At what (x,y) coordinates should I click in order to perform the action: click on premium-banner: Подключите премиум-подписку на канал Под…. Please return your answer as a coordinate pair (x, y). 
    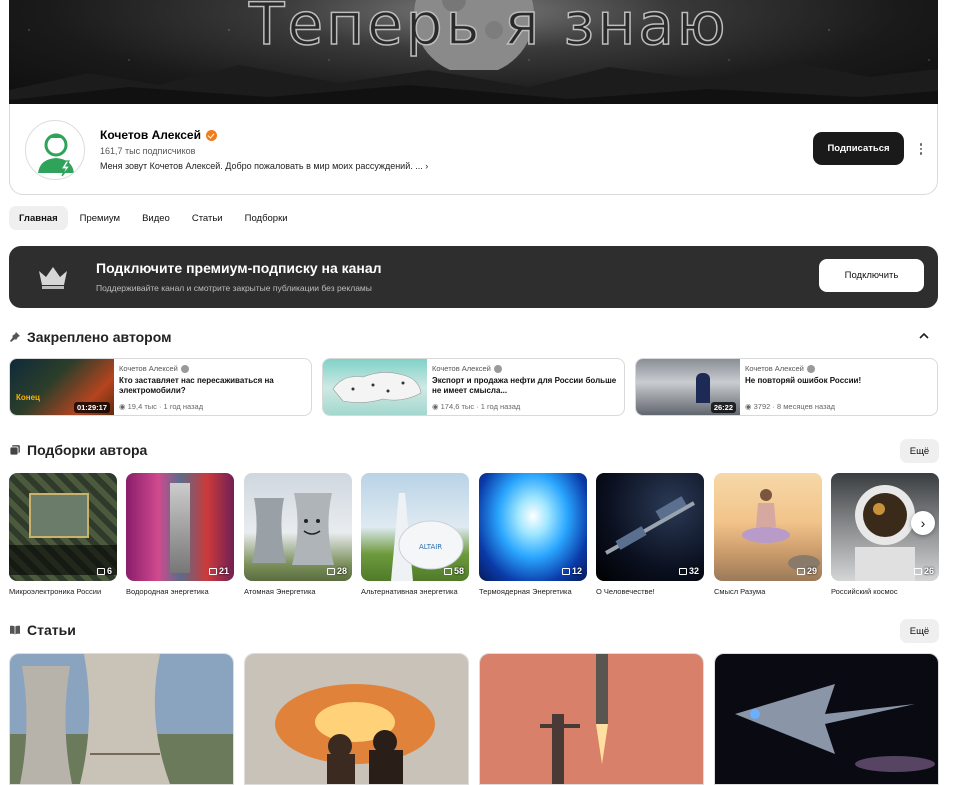
    Looking at the image, I should click on (473, 277).